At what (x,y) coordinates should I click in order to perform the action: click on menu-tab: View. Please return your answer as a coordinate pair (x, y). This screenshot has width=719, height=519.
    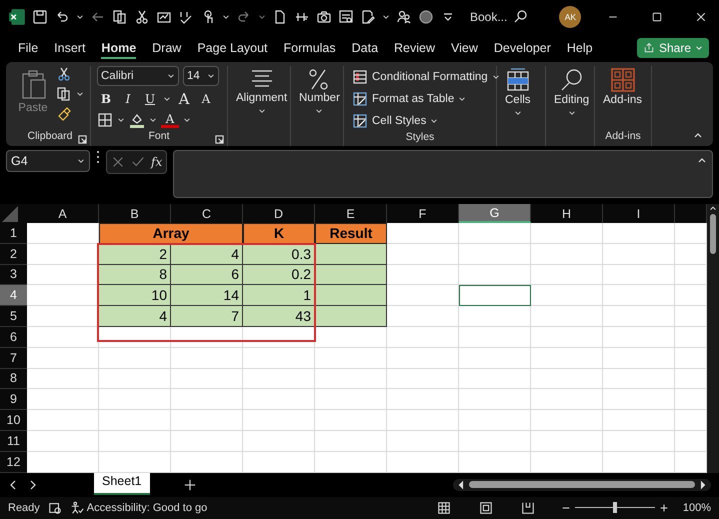
    Looking at the image, I should click on (464, 48).